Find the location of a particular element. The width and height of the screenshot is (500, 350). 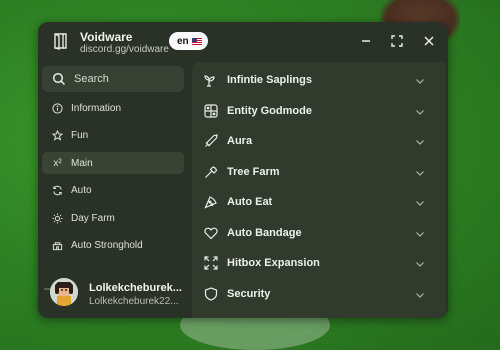

sidebar-item-label: Auto is located at coordinates (81, 190).